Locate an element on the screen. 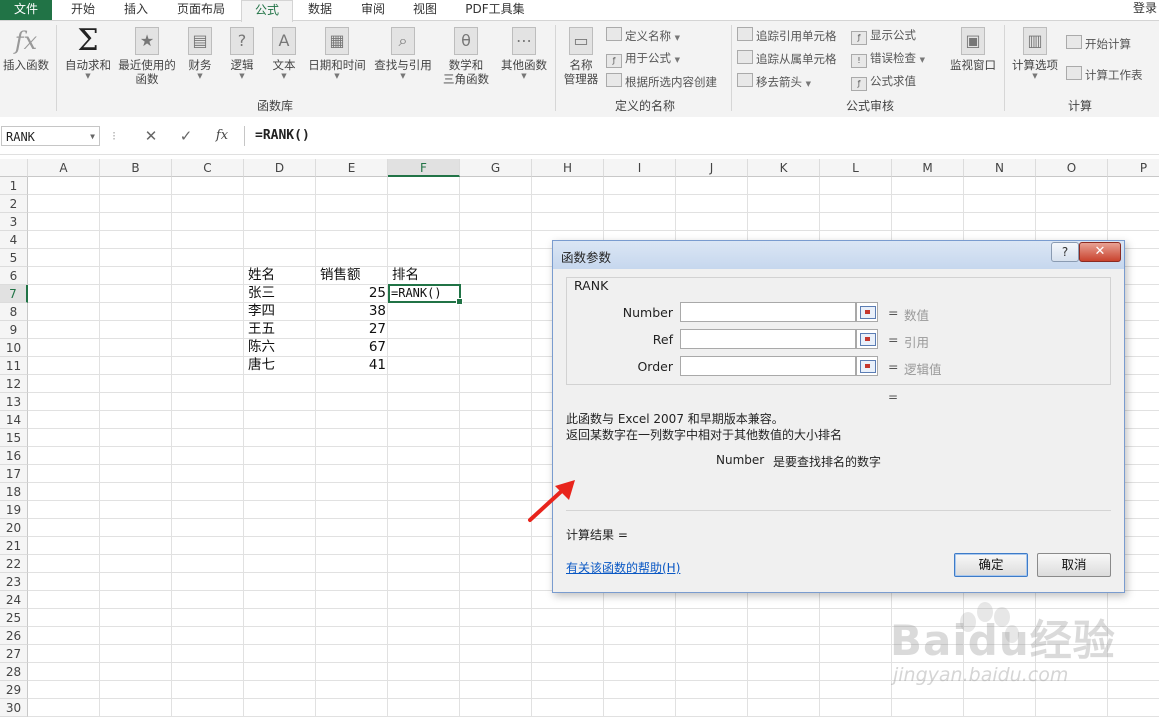 Image resolution: width=1159 pixels, height=717 pixels. calculate-sheet-button: 计算工作表 is located at coordinates (1104, 74).